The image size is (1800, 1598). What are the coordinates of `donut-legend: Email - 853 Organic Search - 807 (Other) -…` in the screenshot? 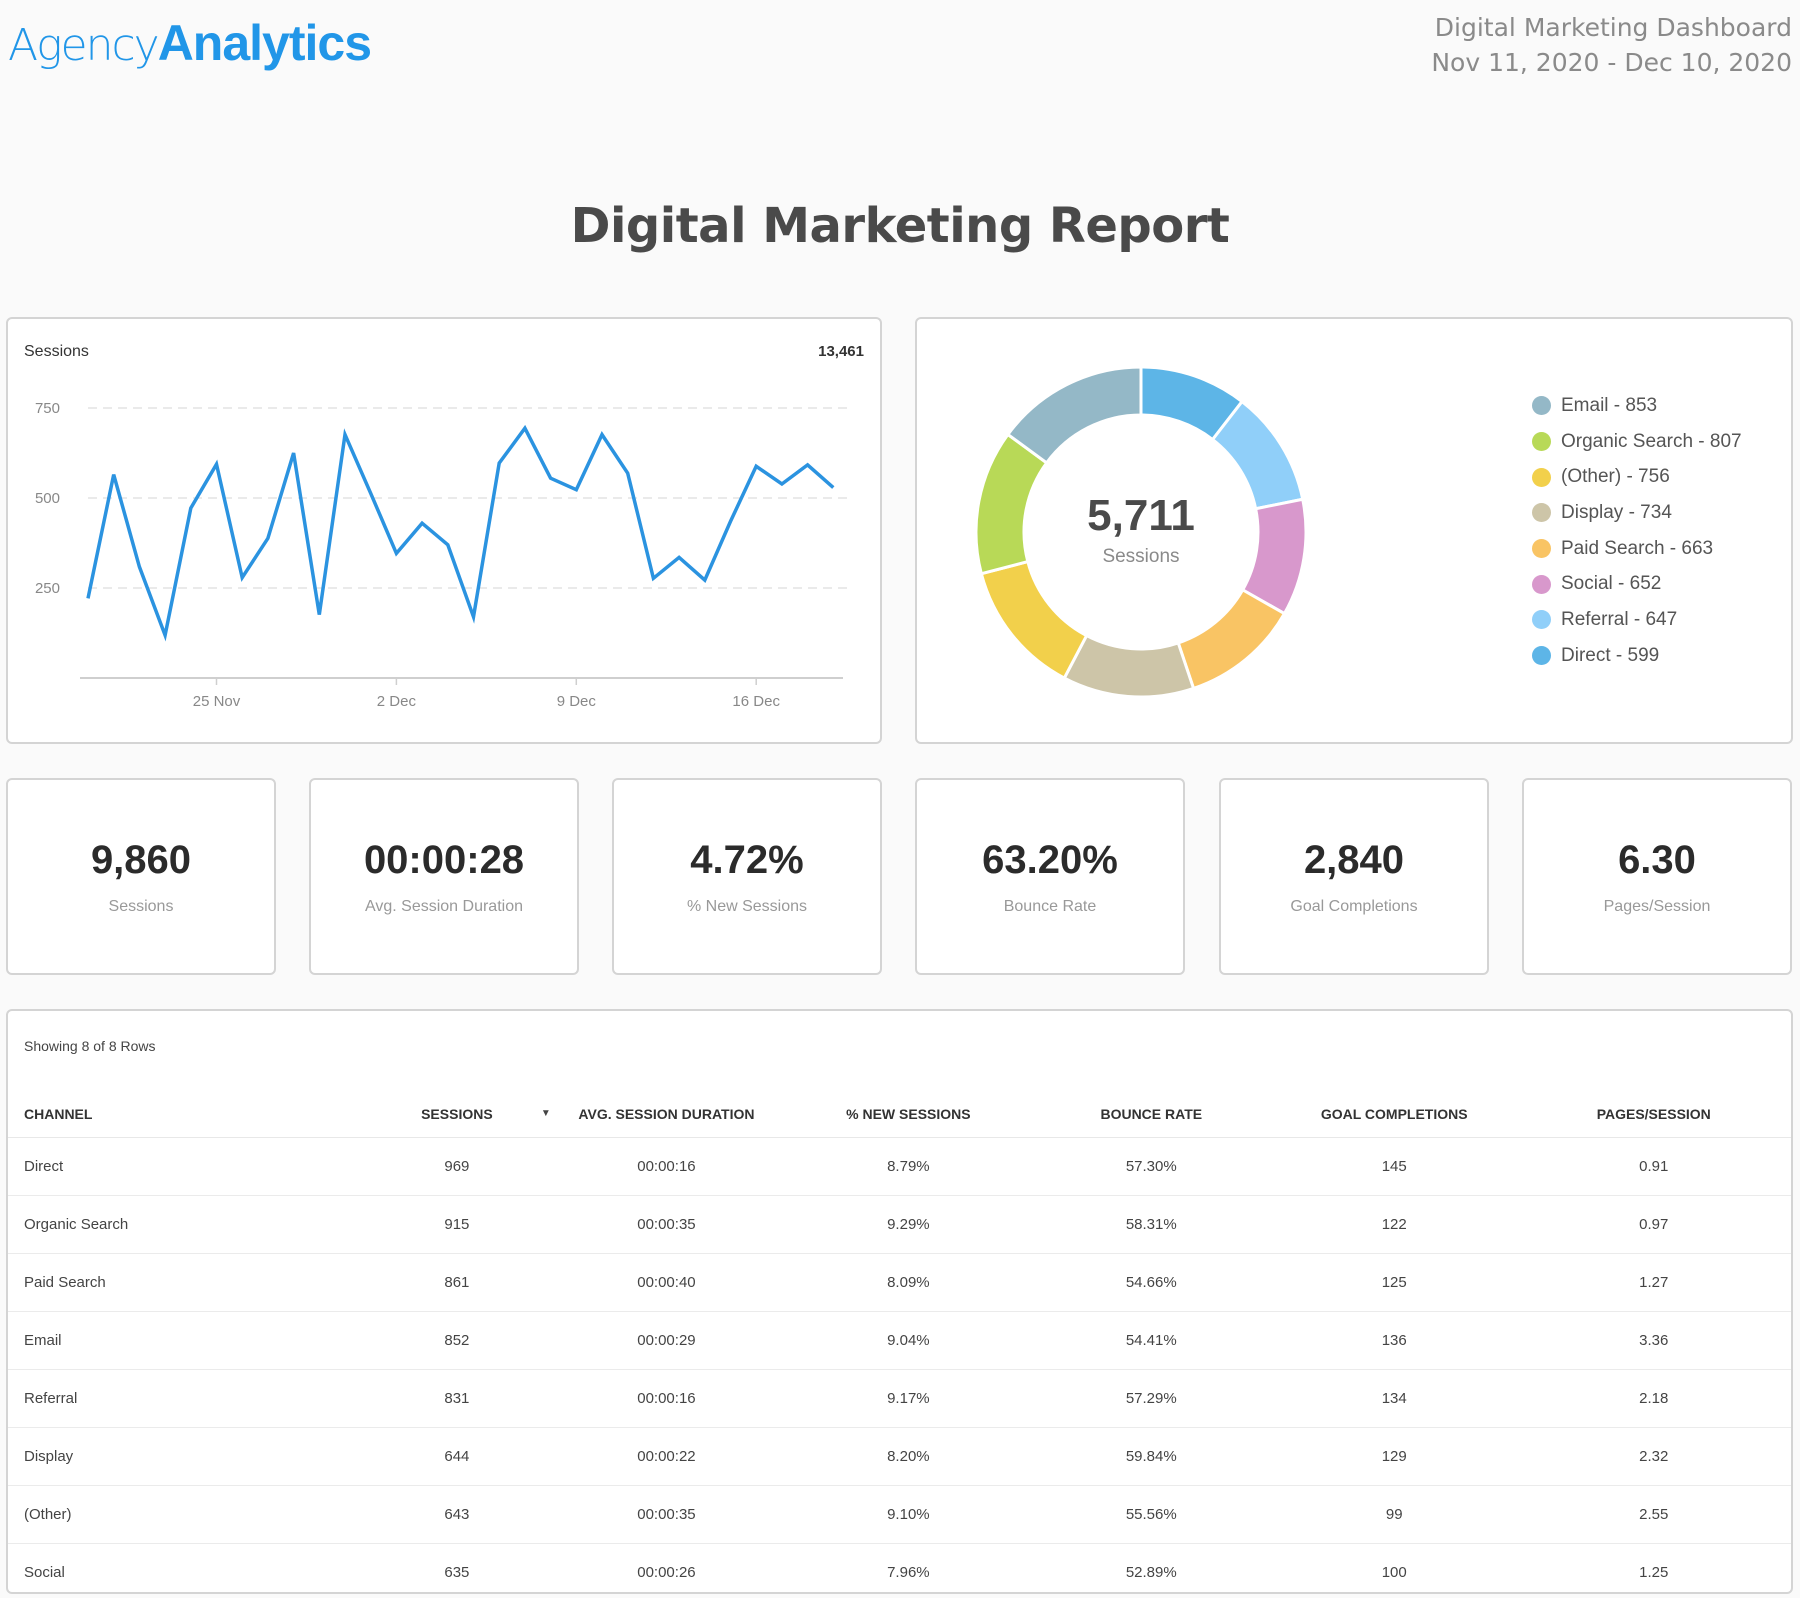 It's located at (1637, 531).